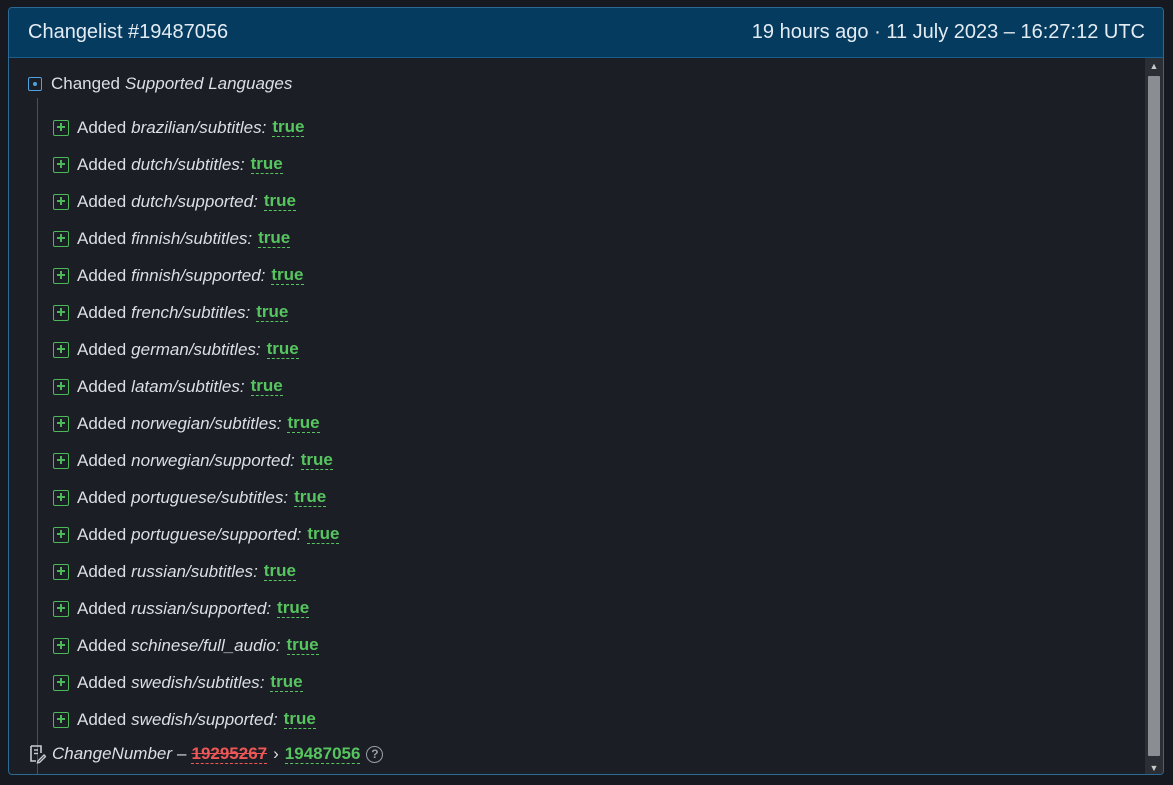 The height and width of the screenshot is (785, 1173). I want to click on old-change-number: 19295267, so click(229, 754).